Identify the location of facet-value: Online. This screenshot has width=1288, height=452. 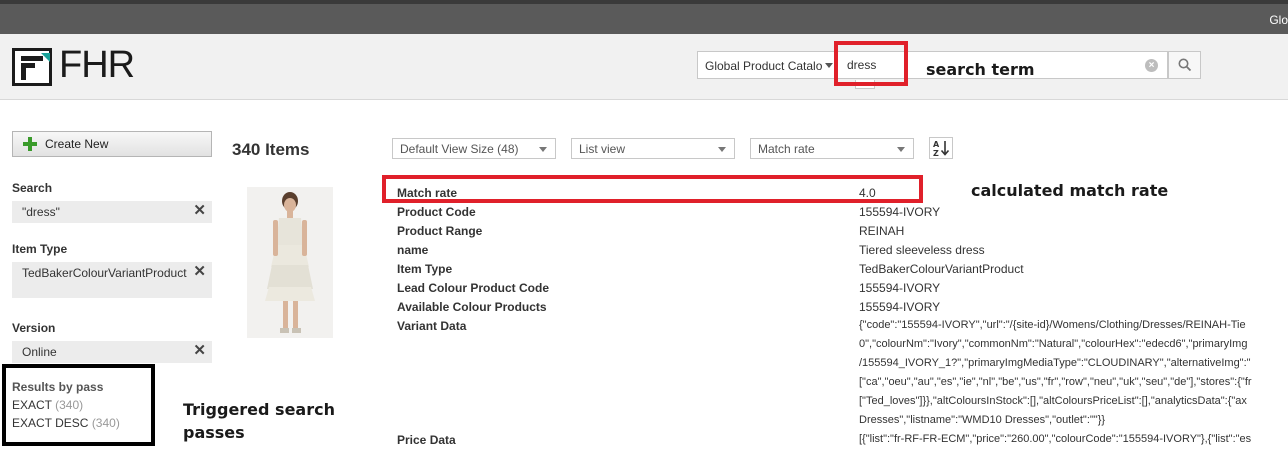
(39, 352).